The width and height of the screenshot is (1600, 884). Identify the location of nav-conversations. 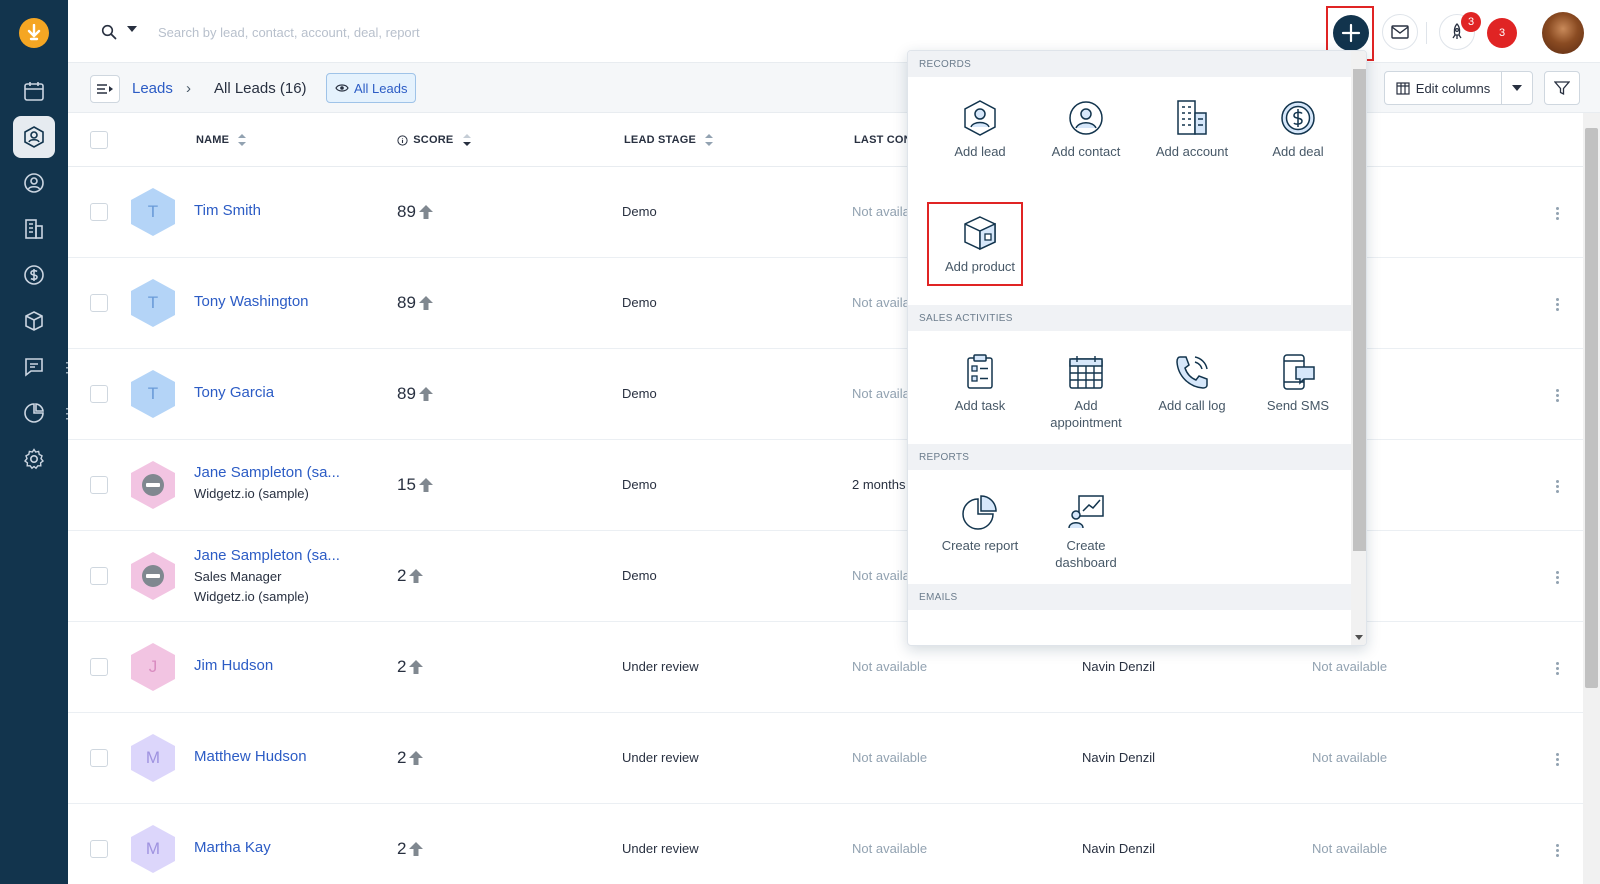
(34, 367).